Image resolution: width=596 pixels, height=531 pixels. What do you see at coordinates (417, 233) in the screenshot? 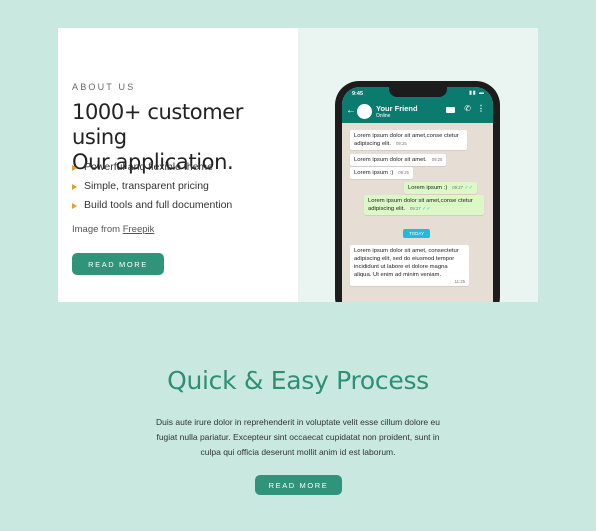
I see `date-chip: TODAY` at bounding box center [417, 233].